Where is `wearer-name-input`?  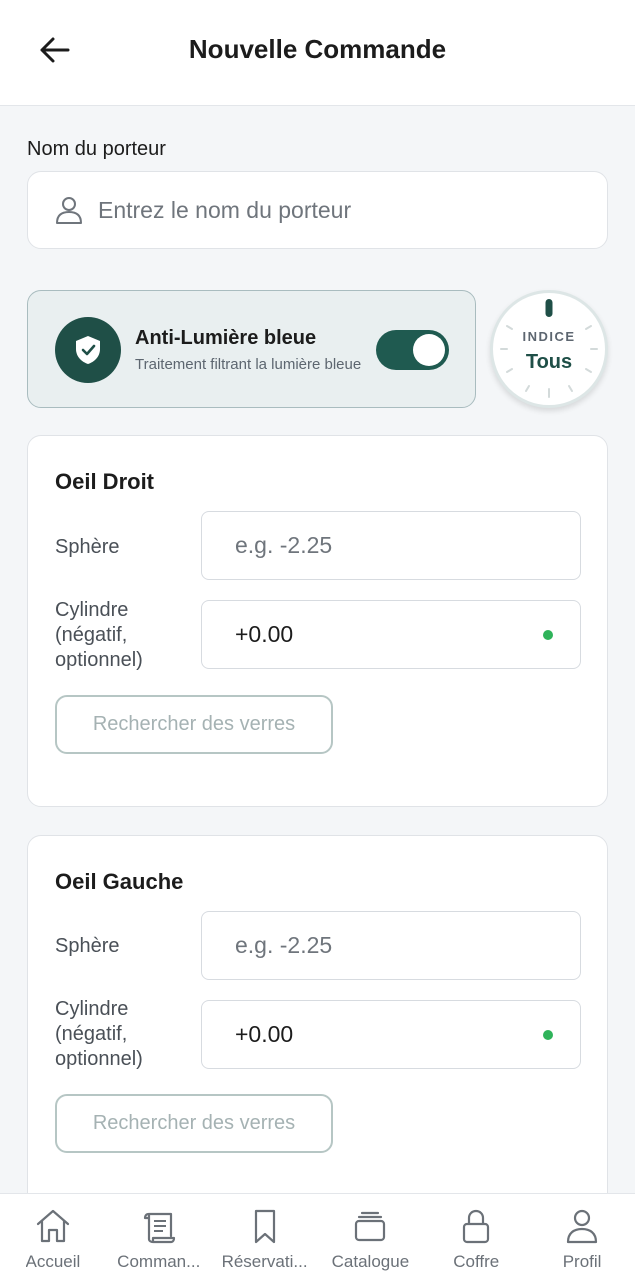 wearer-name-input is located at coordinates (328, 210).